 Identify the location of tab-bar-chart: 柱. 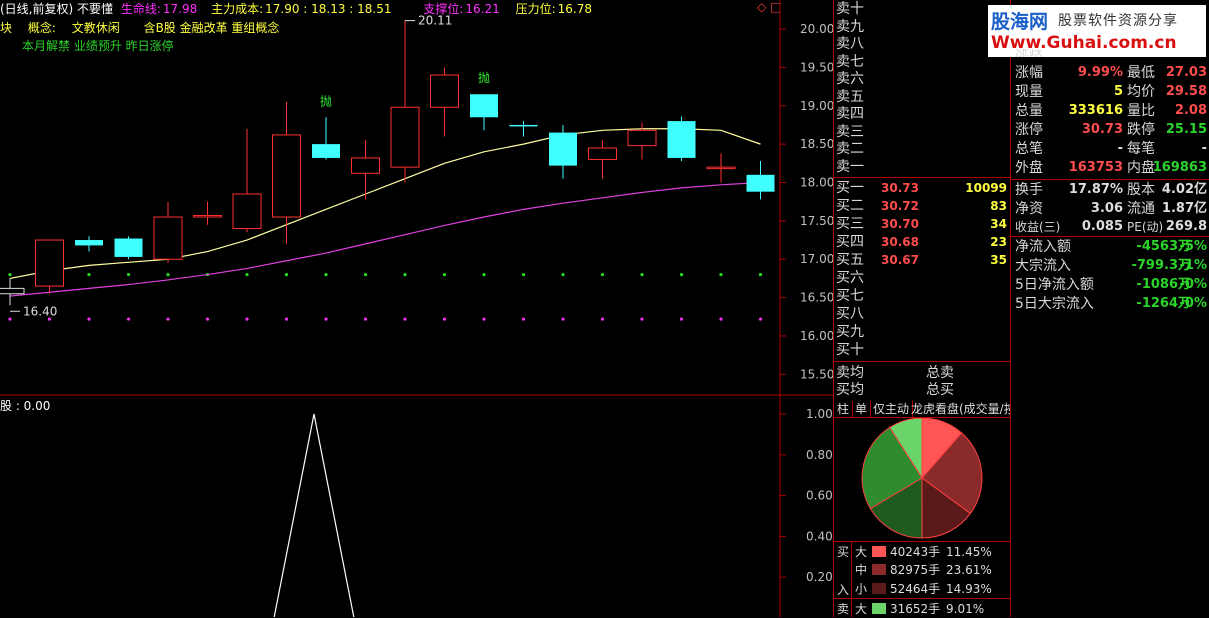
(844, 409).